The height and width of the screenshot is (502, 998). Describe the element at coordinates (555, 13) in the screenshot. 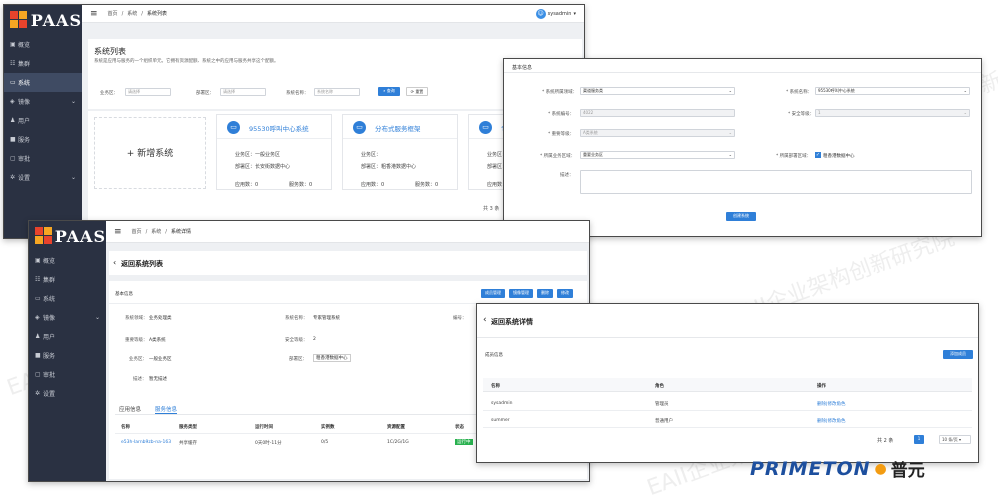

I see `user-menu: ☺ sysadmin ▾` at that location.